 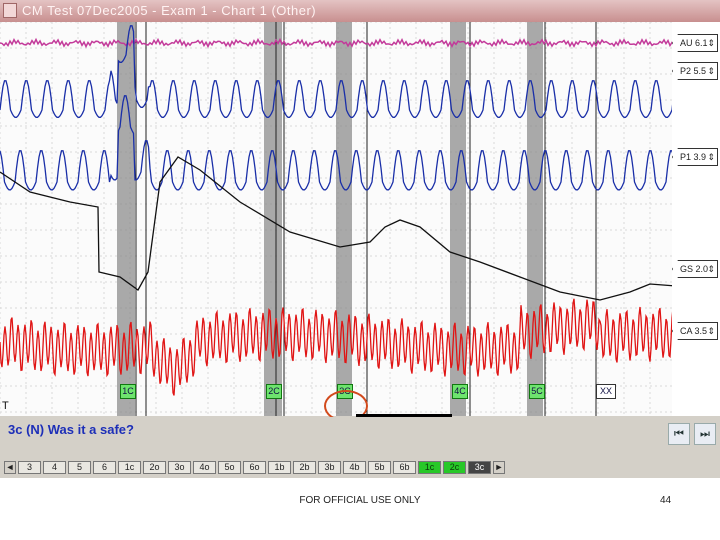 I want to click on next-button: ⏭, so click(x=705, y=434).